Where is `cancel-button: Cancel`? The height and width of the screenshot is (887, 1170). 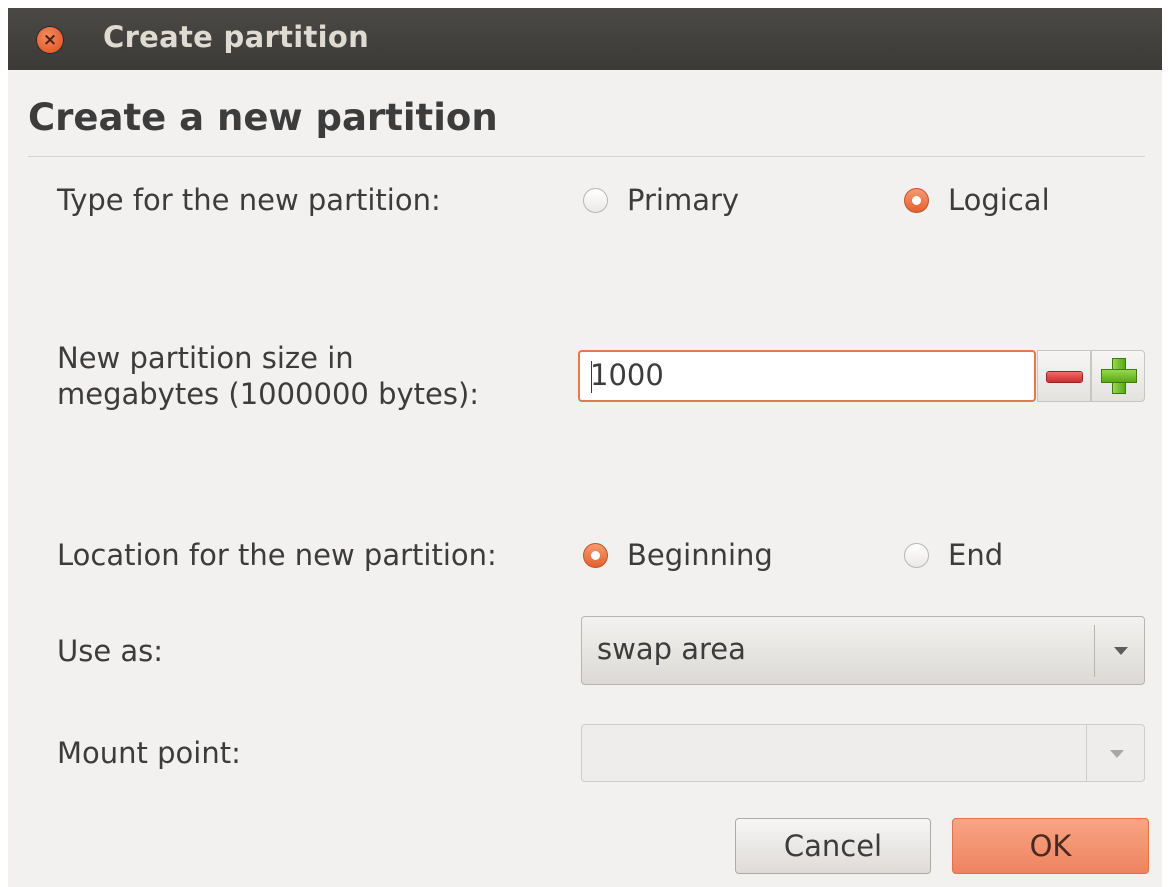
cancel-button: Cancel is located at coordinates (833, 846).